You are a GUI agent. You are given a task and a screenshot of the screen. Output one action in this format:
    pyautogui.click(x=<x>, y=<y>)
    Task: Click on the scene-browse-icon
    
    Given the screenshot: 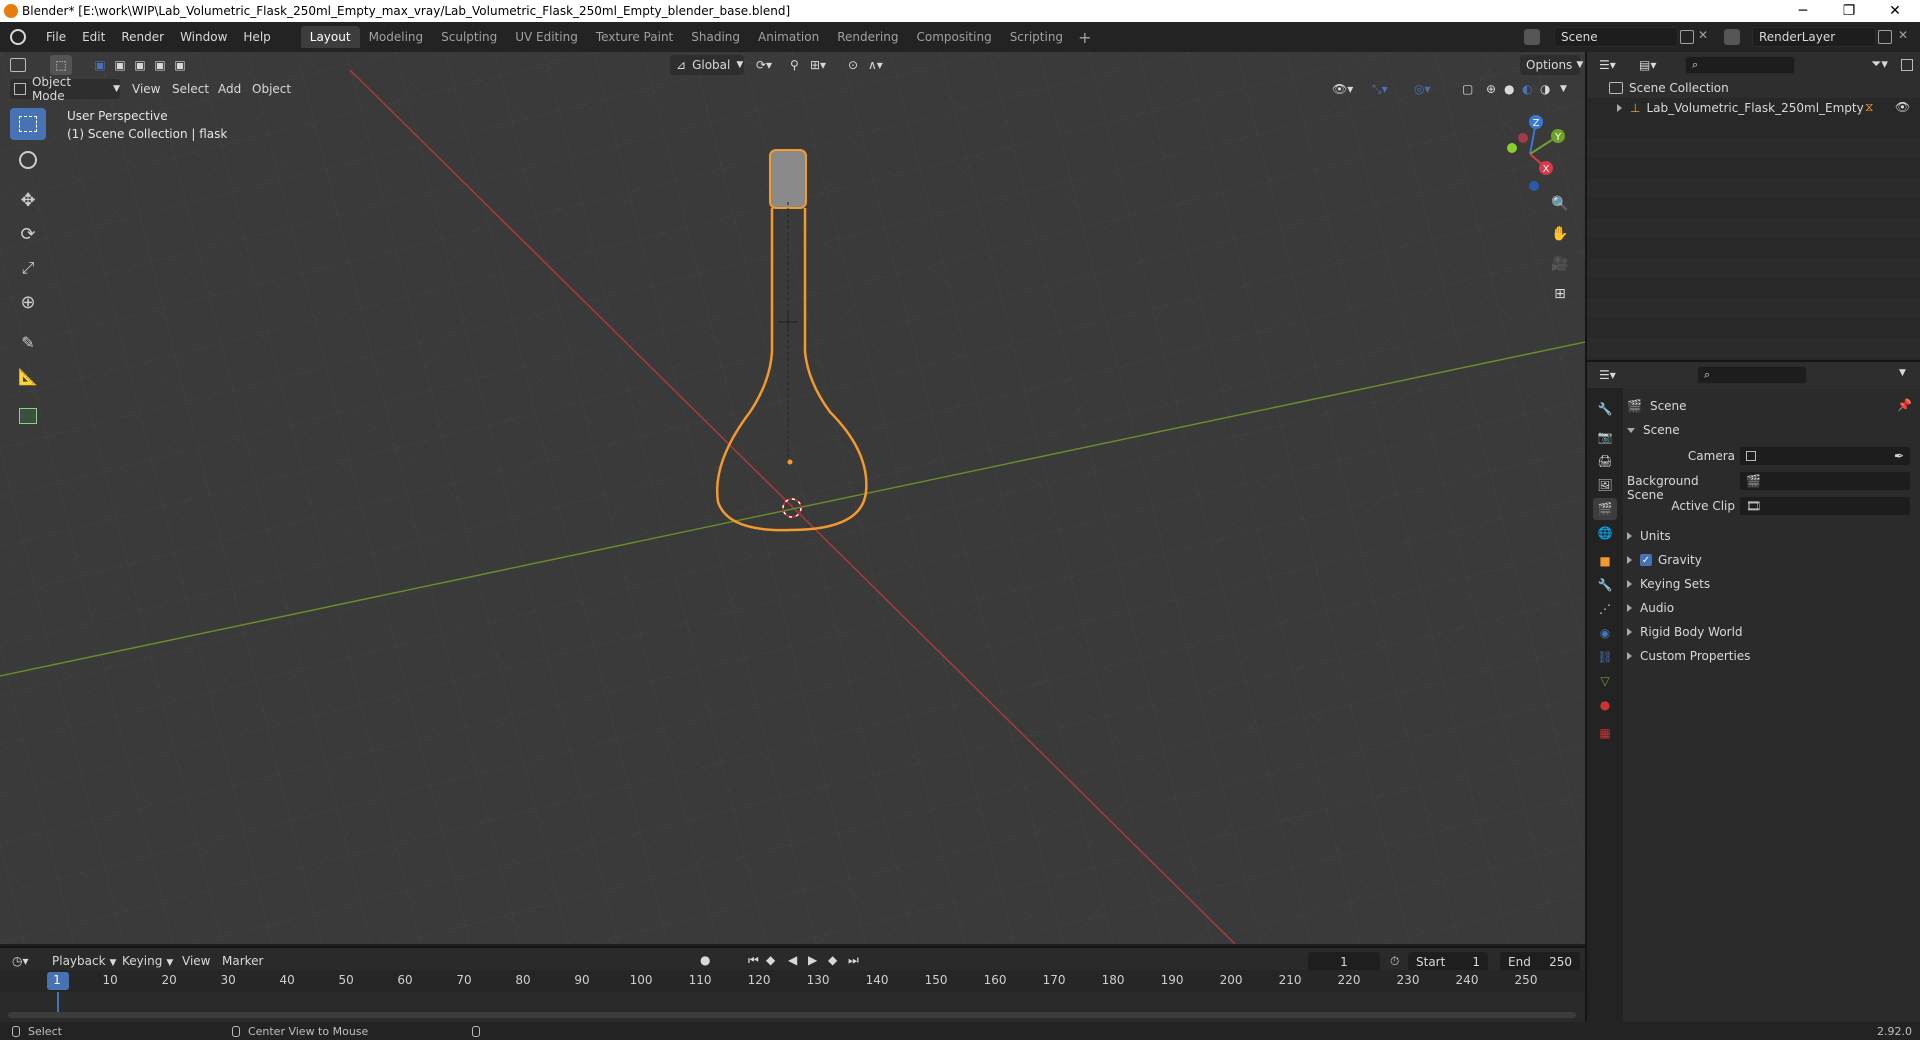 What is the action you would take?
    pyautogui.click(x=1532, y=37)
    